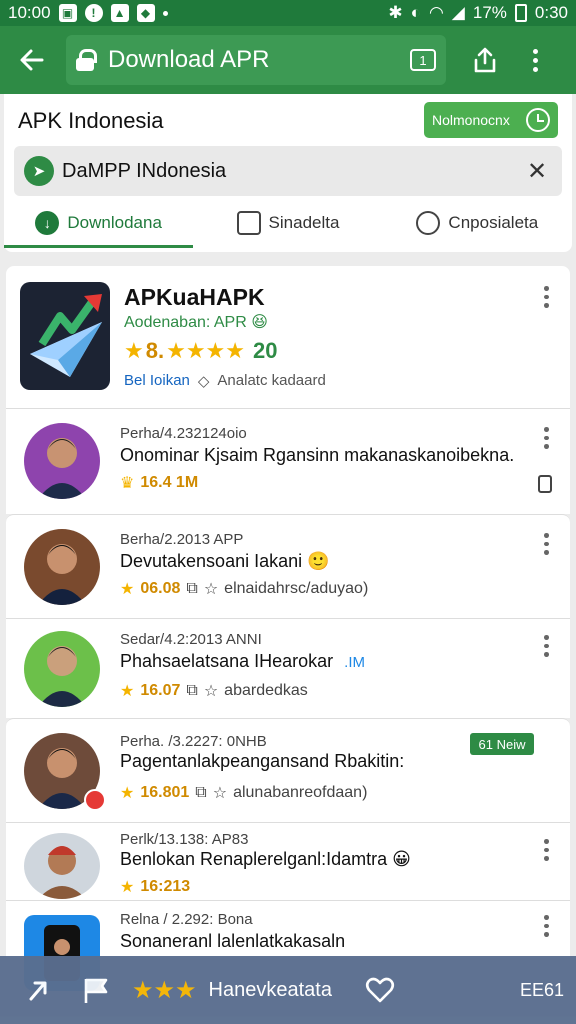 This screenshot has height=1024, width=576. Describe the element at coordinates (39, 171) in the screenshot. I see `navigation-arrow-icon: ➤` at that location.